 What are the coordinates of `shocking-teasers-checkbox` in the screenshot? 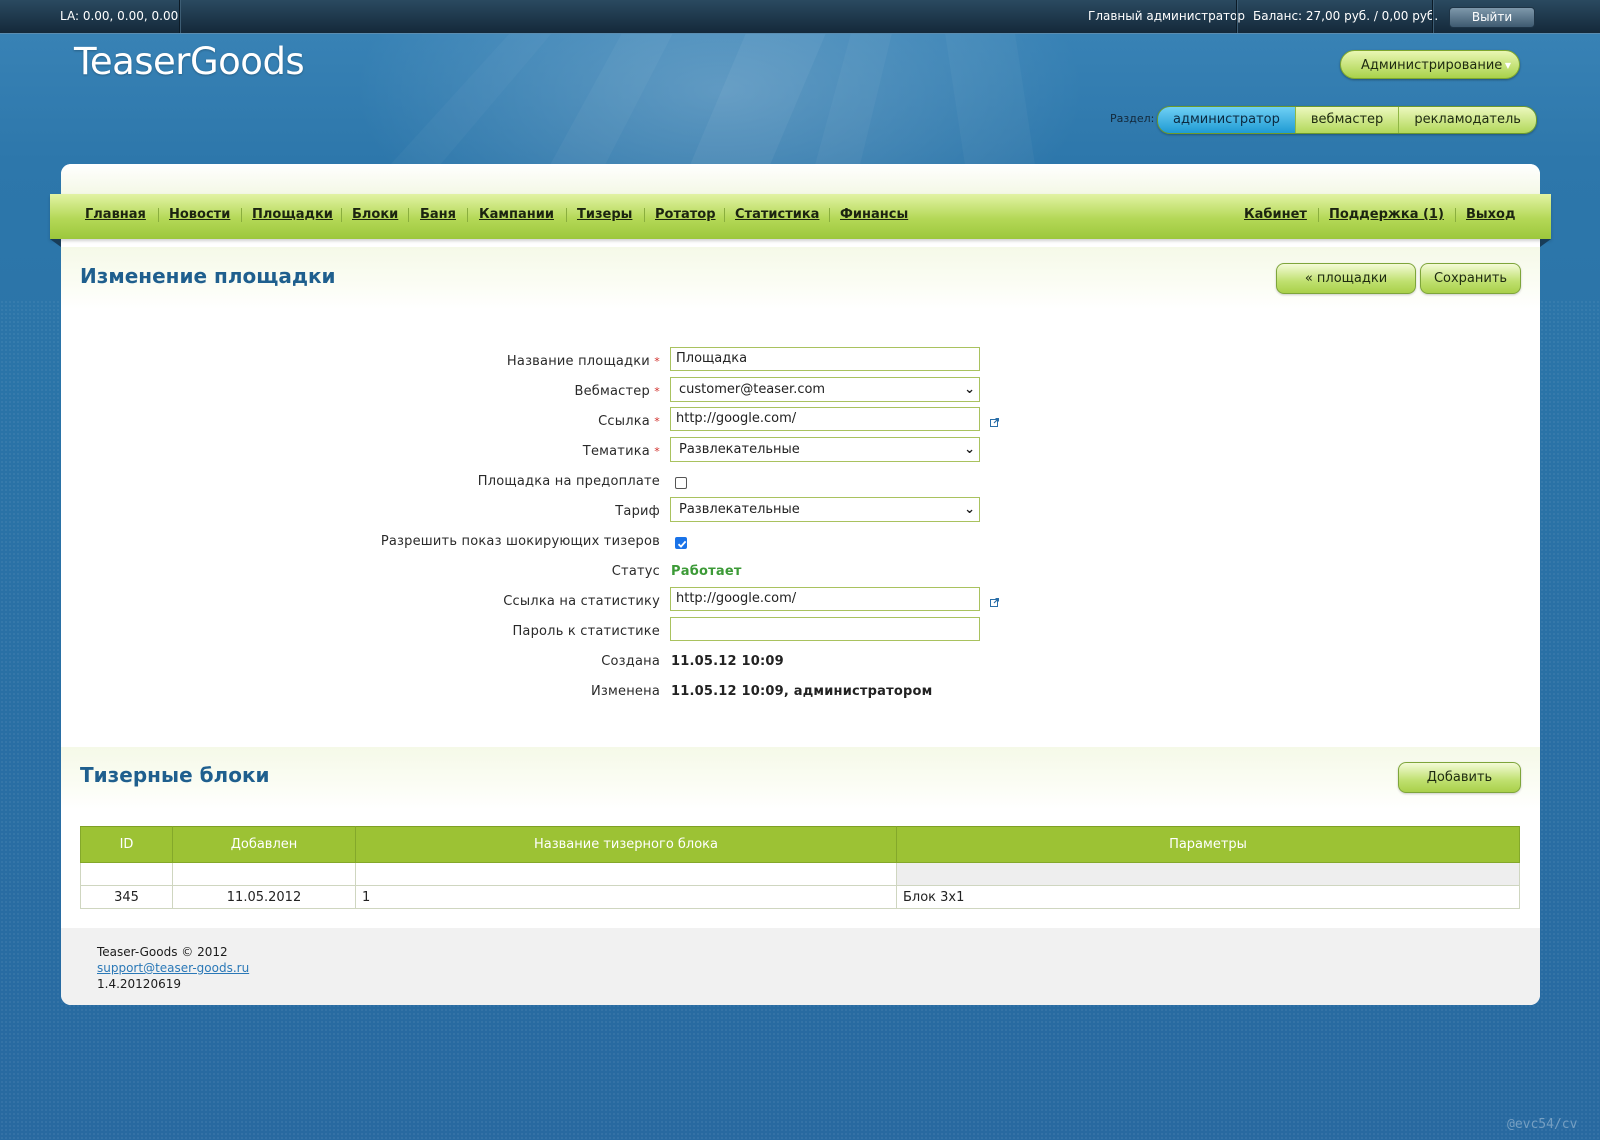 It's located at (681, 543).